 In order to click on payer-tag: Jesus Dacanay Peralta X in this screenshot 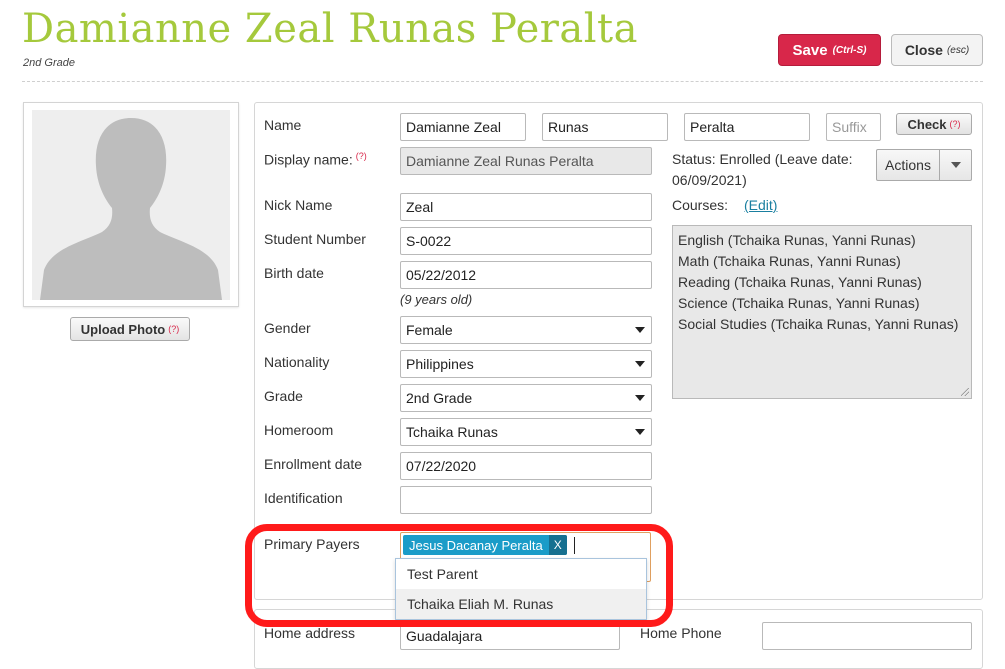, I will do `click(485, 545)`.